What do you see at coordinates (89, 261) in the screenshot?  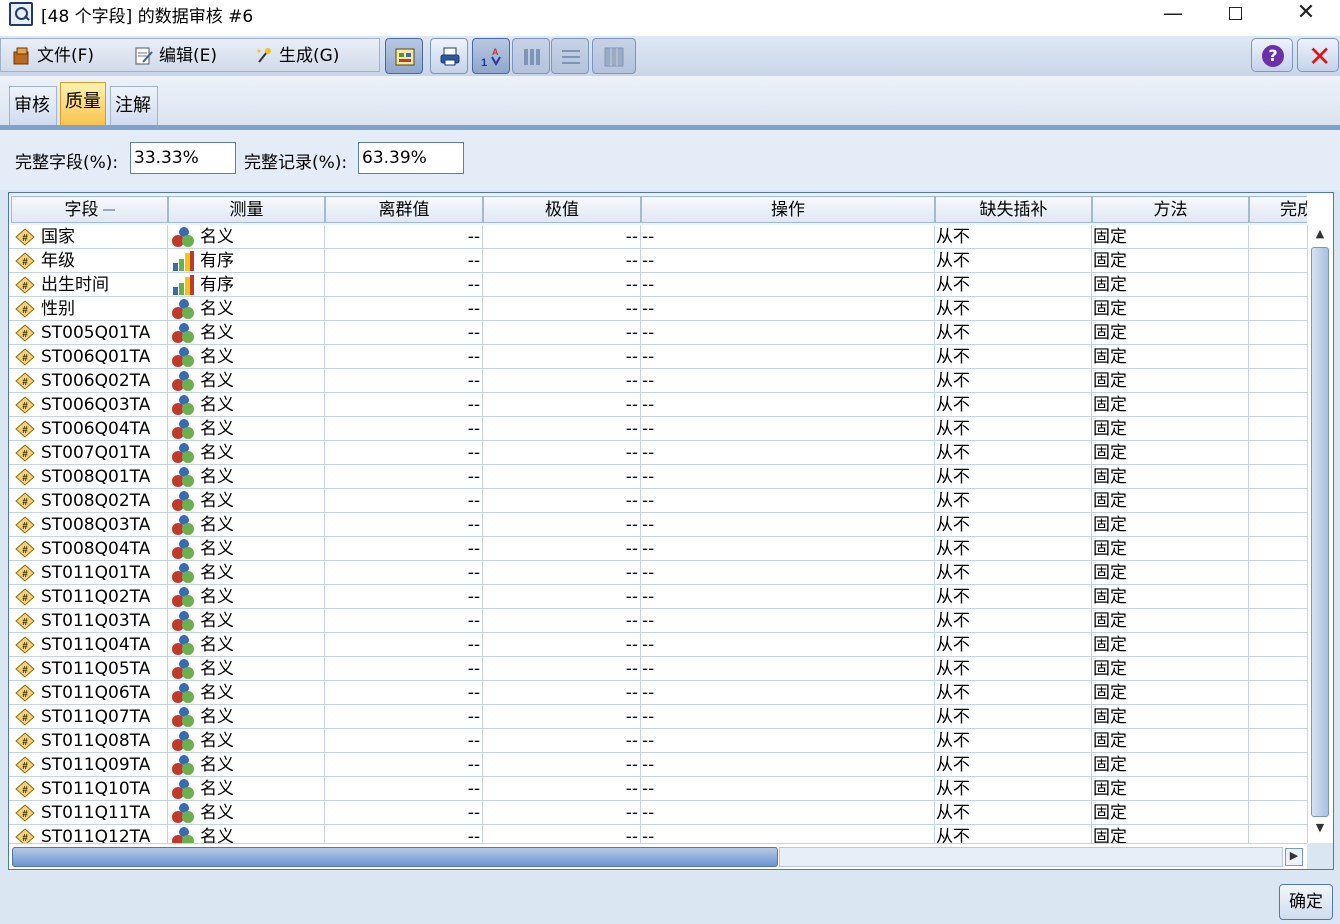 I see `cell-field: # 年级` at bounding box center [89, 261].